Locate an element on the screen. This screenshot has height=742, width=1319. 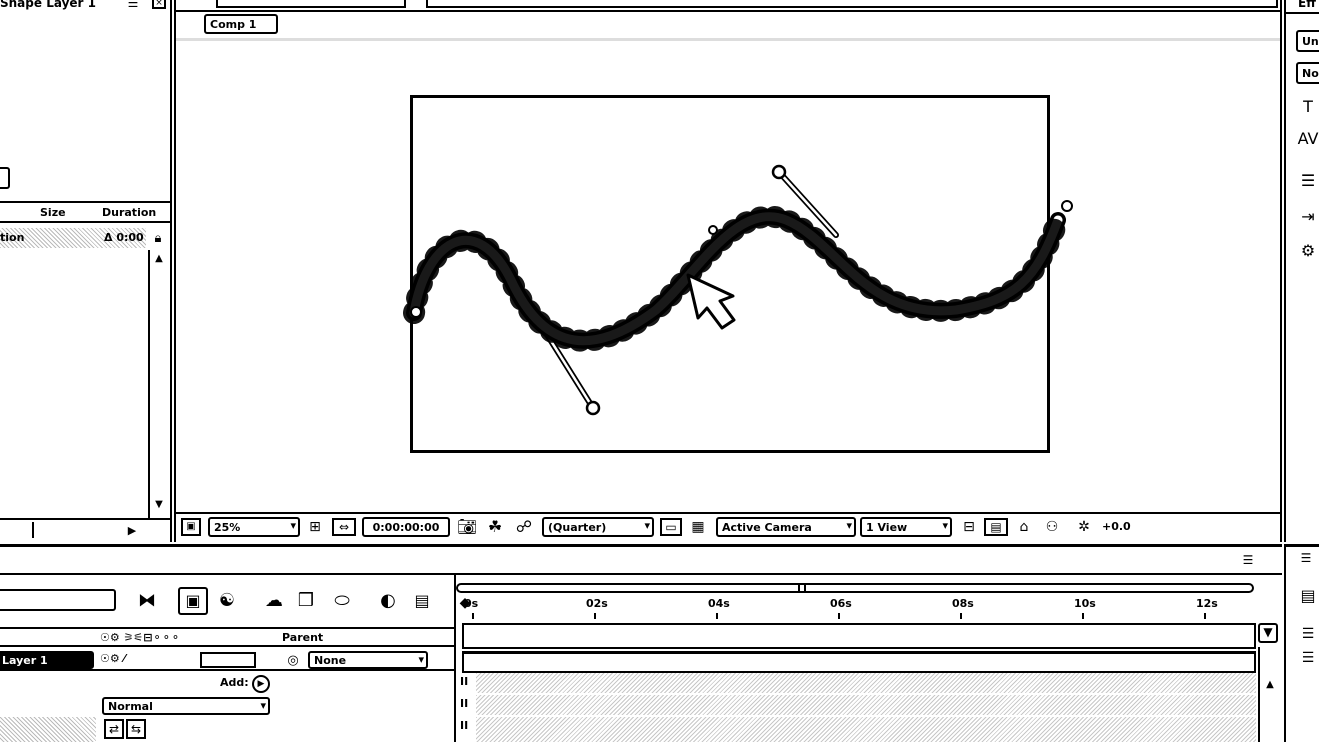
info-panel: ☰ ▤ ☰ ☰ is located at coordinates (1301, 643).